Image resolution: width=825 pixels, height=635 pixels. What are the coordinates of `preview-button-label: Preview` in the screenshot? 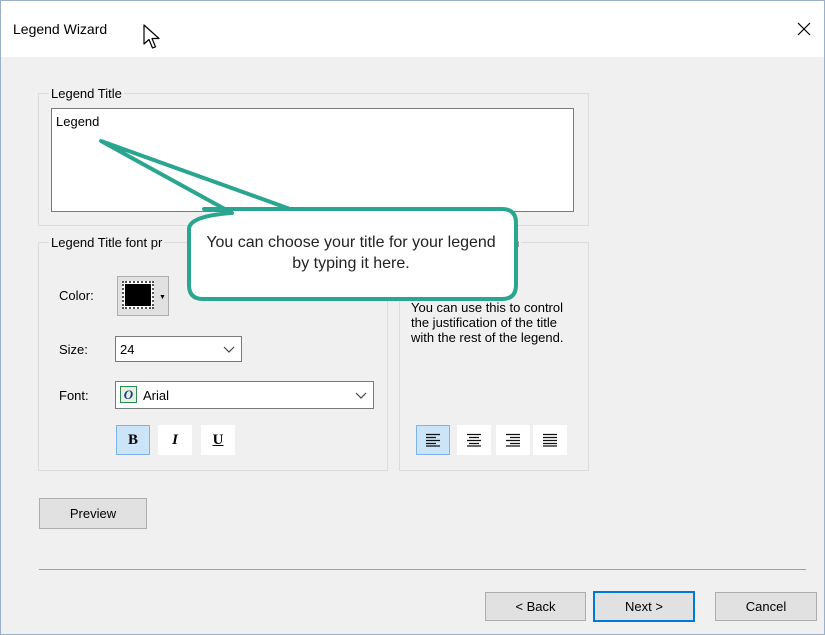 It's located at (93, 513).